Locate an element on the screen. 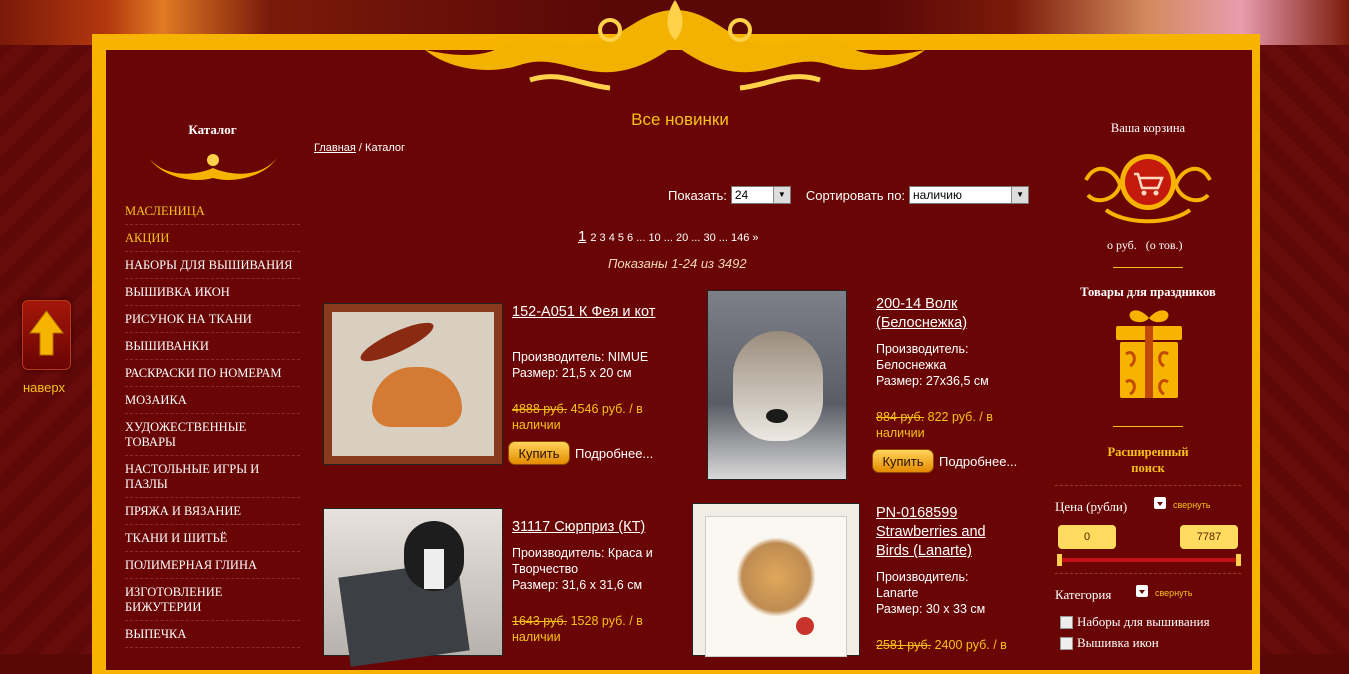 This screenshot has height=674, width=1349. catalog-menu-item: РИСУНОК НА ТКАНИ is located at coordinates (212, 319).